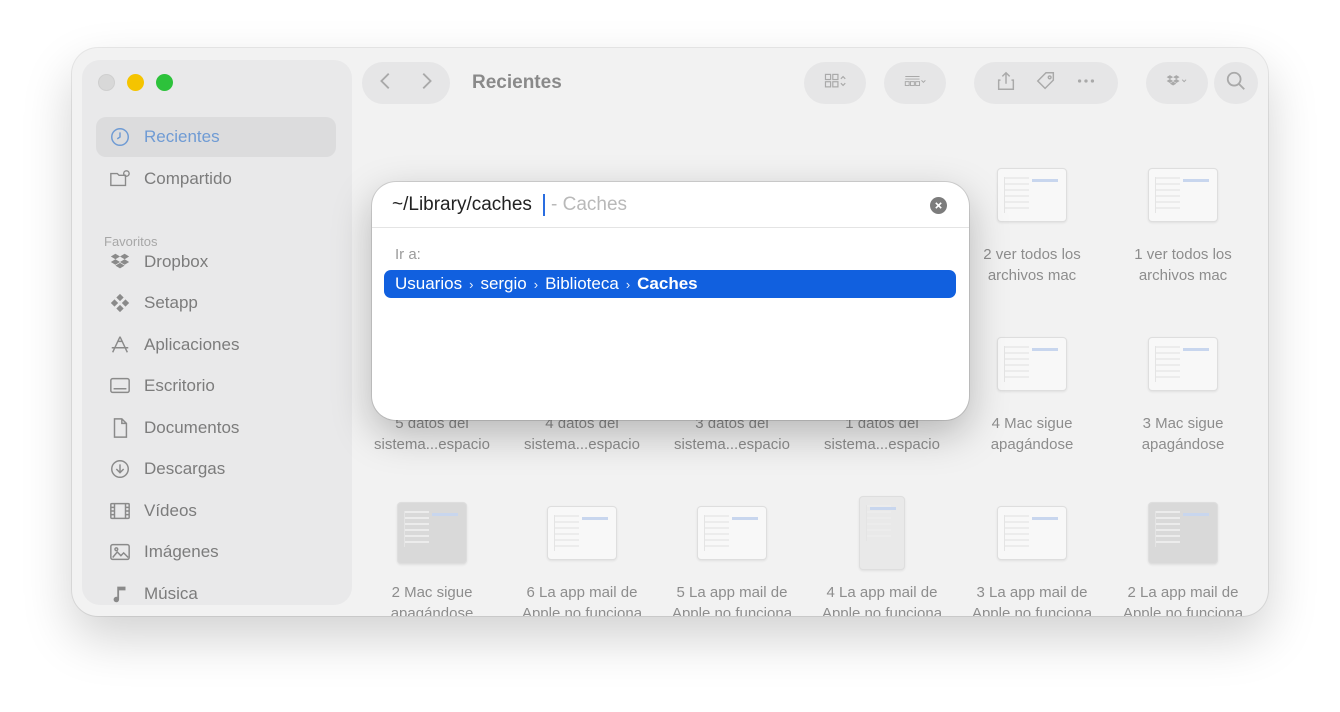  Describe the element at coordinates (170, 510) in the screenshot. I see `sidebar-item-label: Vídeos` at that location.